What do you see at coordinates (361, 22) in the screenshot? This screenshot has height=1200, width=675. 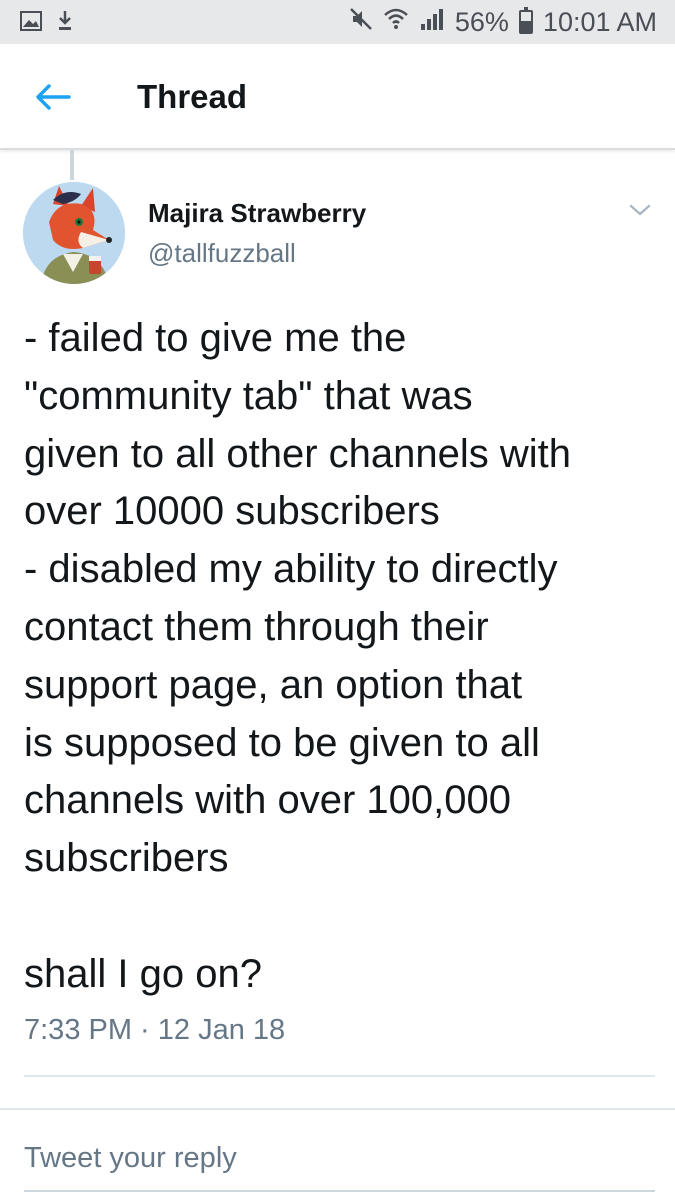 I see `mute-icon` at bounding box center [361, 22].